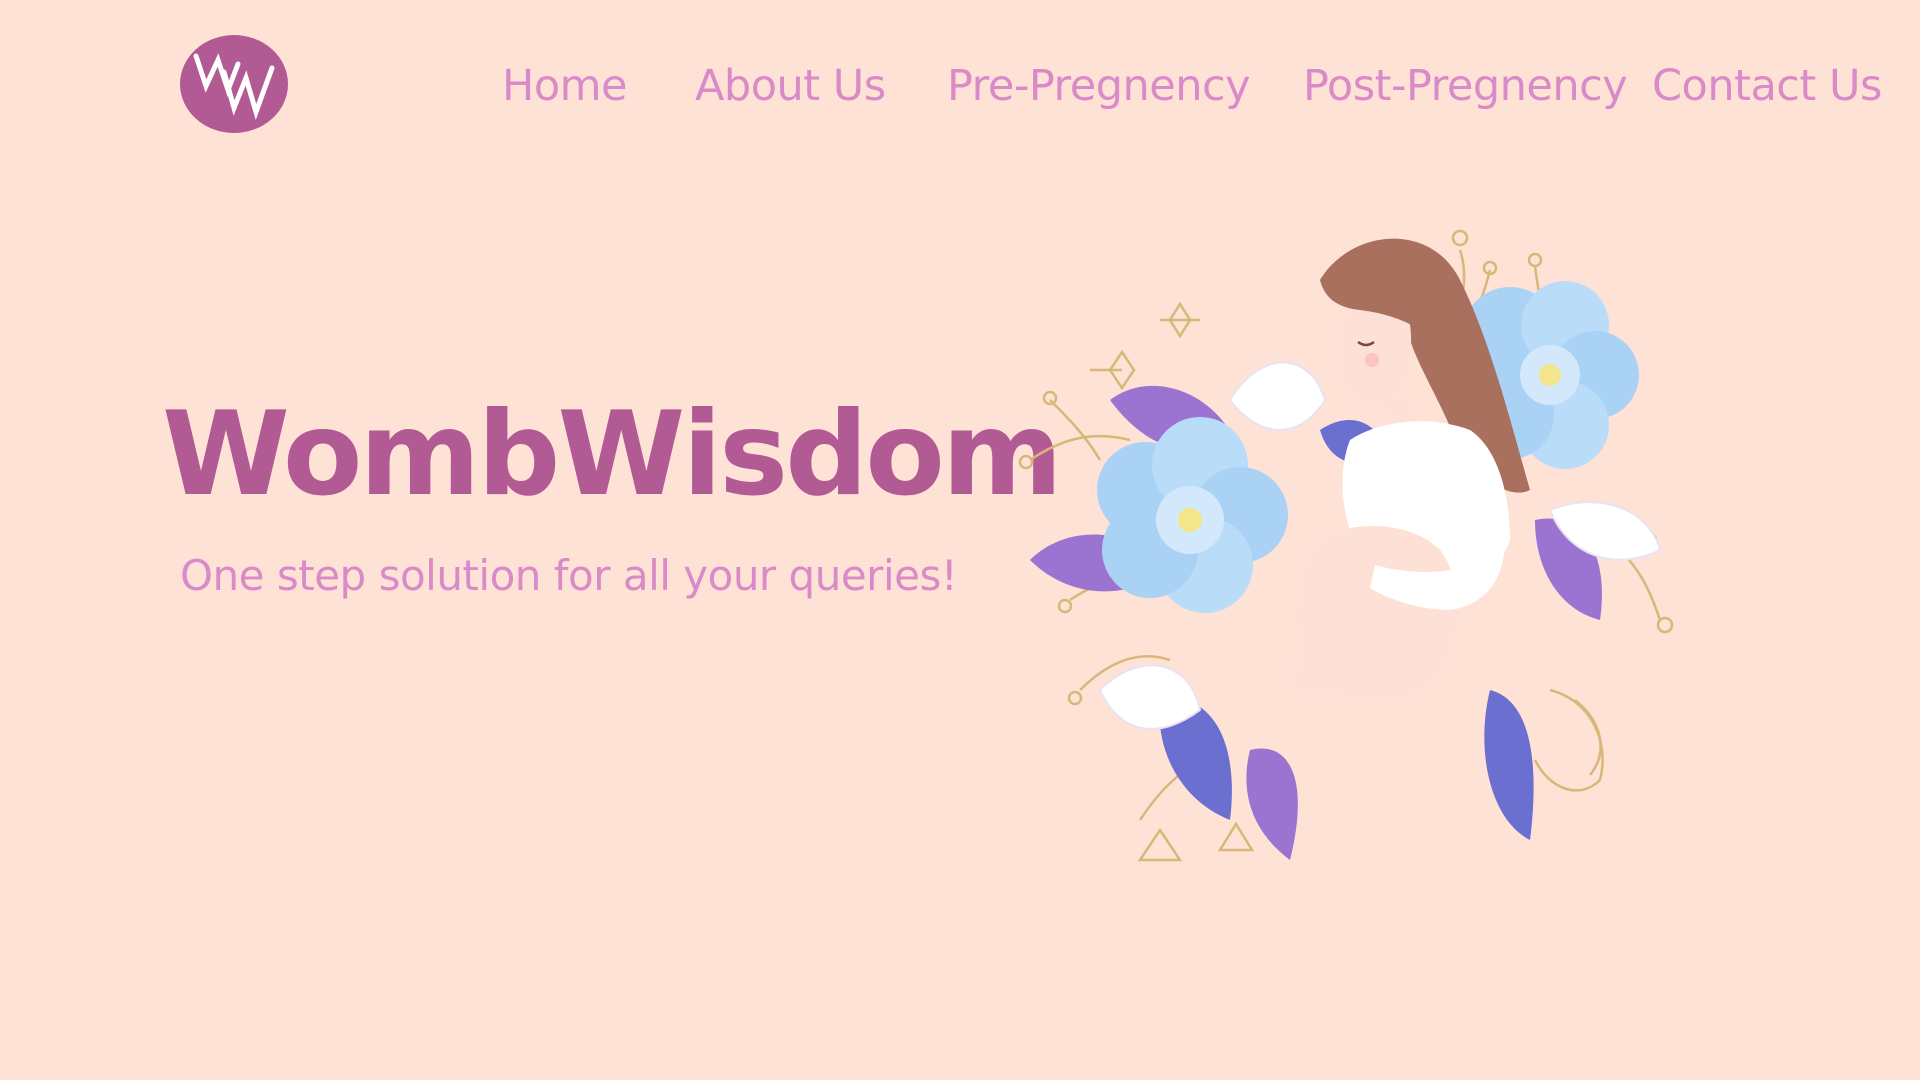 The width and height of the screenshot is (1920, 1080). What do you see at coordinates (790, 86) in the screenshot?
I see `nav-about-us: About Us` at bounding box center [790, 86].